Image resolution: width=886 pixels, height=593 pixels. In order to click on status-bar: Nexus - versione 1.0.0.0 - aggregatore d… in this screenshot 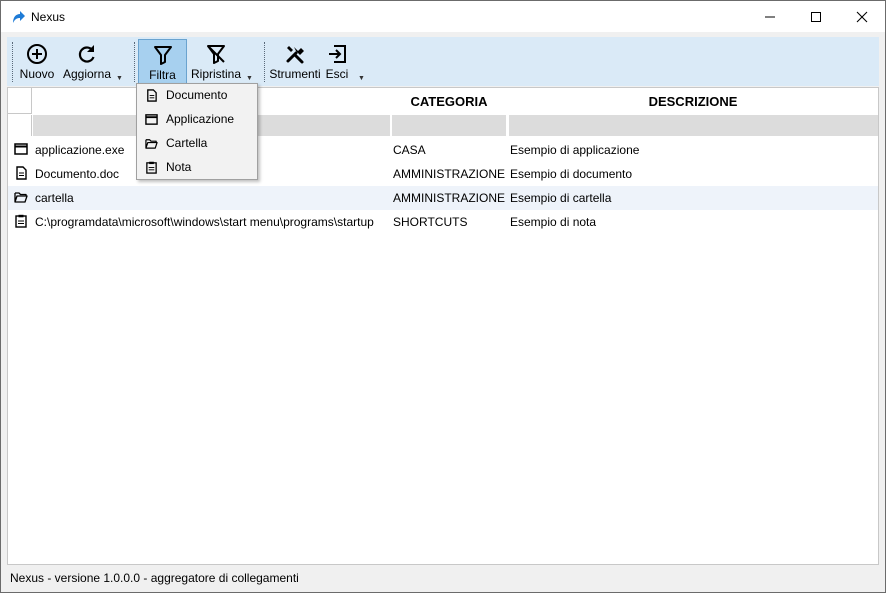, I will do `click(443, 578)`.